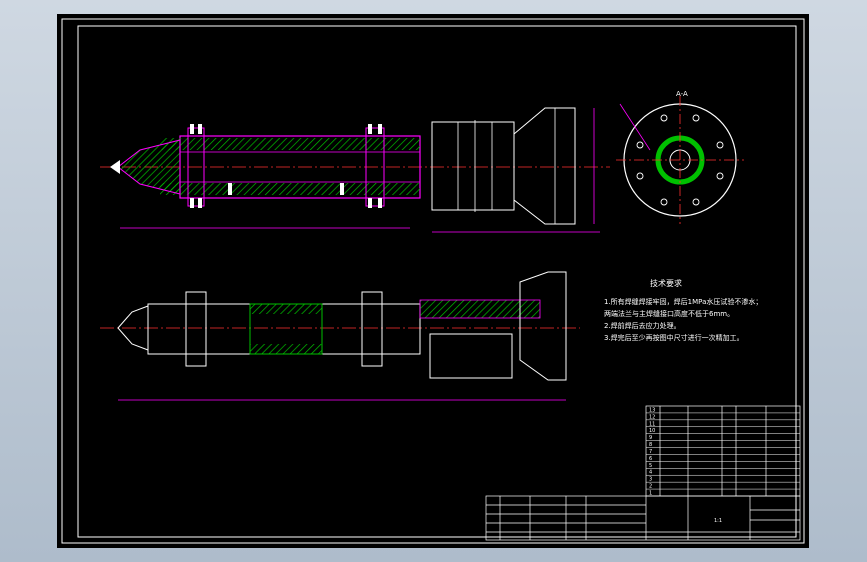 The height and width of the screenshot is (562, 867). What do you see at coordinates (340, 336) in the screenshot?
I see `bottom-view` at bounding box center [340, 336].